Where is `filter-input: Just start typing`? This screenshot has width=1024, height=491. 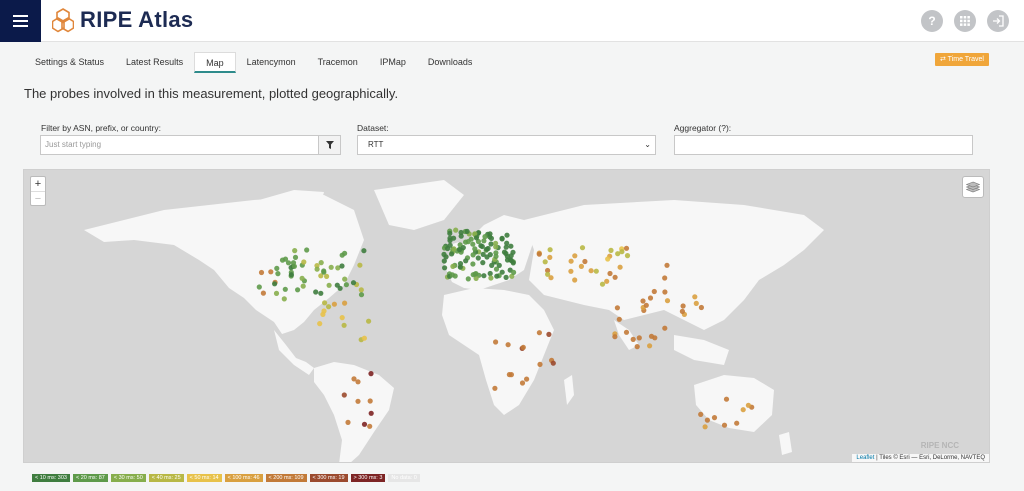 filter-input: Just start typing is located at coordinates (179, 145).